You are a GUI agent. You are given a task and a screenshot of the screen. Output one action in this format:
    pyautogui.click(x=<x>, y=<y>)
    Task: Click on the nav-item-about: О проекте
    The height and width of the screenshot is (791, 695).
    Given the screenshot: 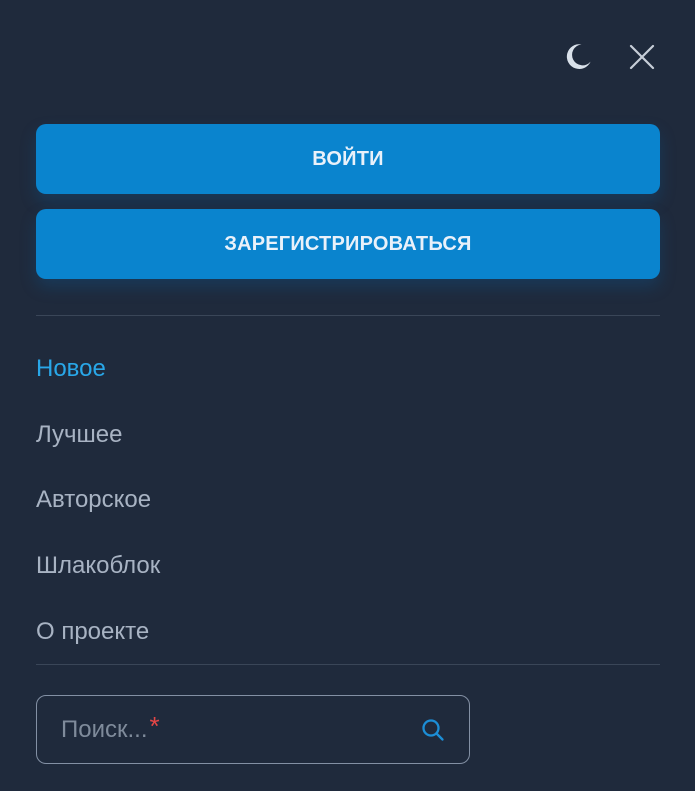 What is the action you would take?
    pyautogui.click(x=92, y=632)
    